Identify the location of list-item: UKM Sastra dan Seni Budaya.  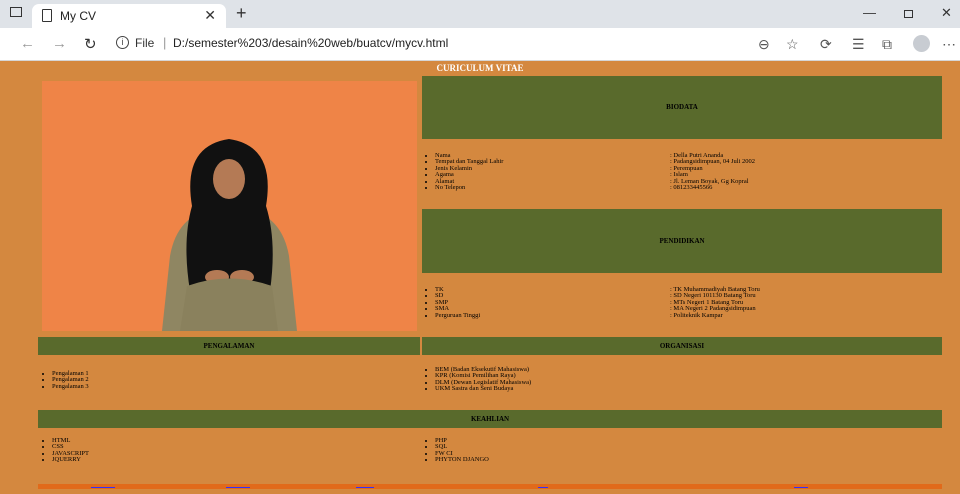
(483, 388).